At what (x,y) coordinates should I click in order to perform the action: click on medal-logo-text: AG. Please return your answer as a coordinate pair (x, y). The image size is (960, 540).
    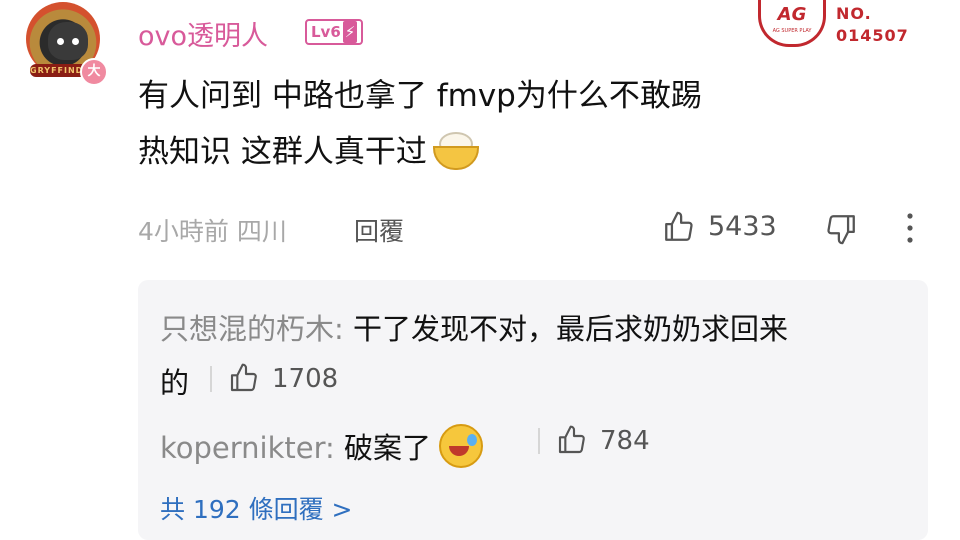
    Looking at the image, I should click on (792, 14).